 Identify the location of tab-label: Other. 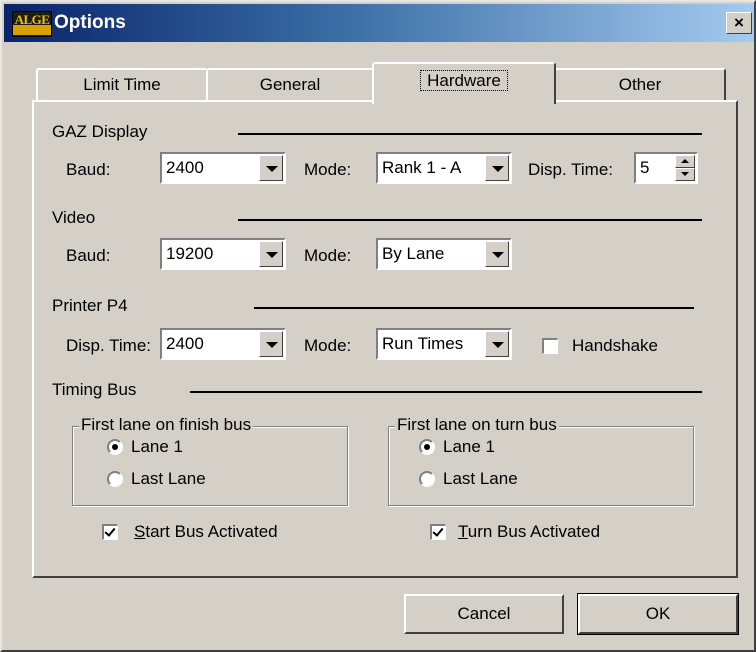
(640, 84).